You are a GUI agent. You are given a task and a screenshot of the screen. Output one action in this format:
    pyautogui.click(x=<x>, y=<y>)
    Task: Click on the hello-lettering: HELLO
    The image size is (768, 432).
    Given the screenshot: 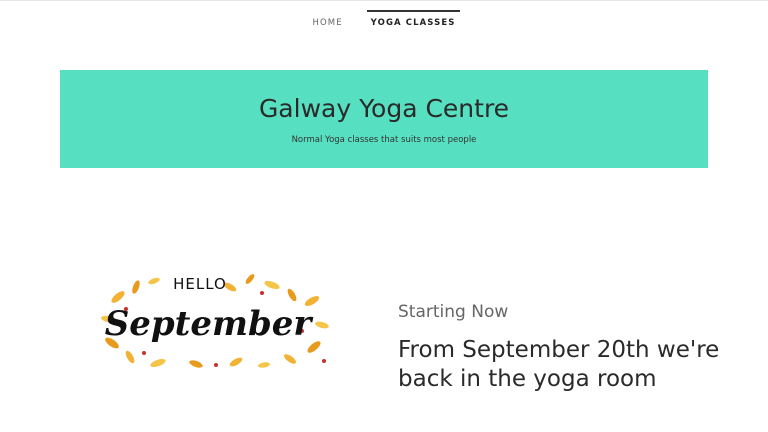 What is the action you would take?
    pyautogui.click(x=200, y=284)
    